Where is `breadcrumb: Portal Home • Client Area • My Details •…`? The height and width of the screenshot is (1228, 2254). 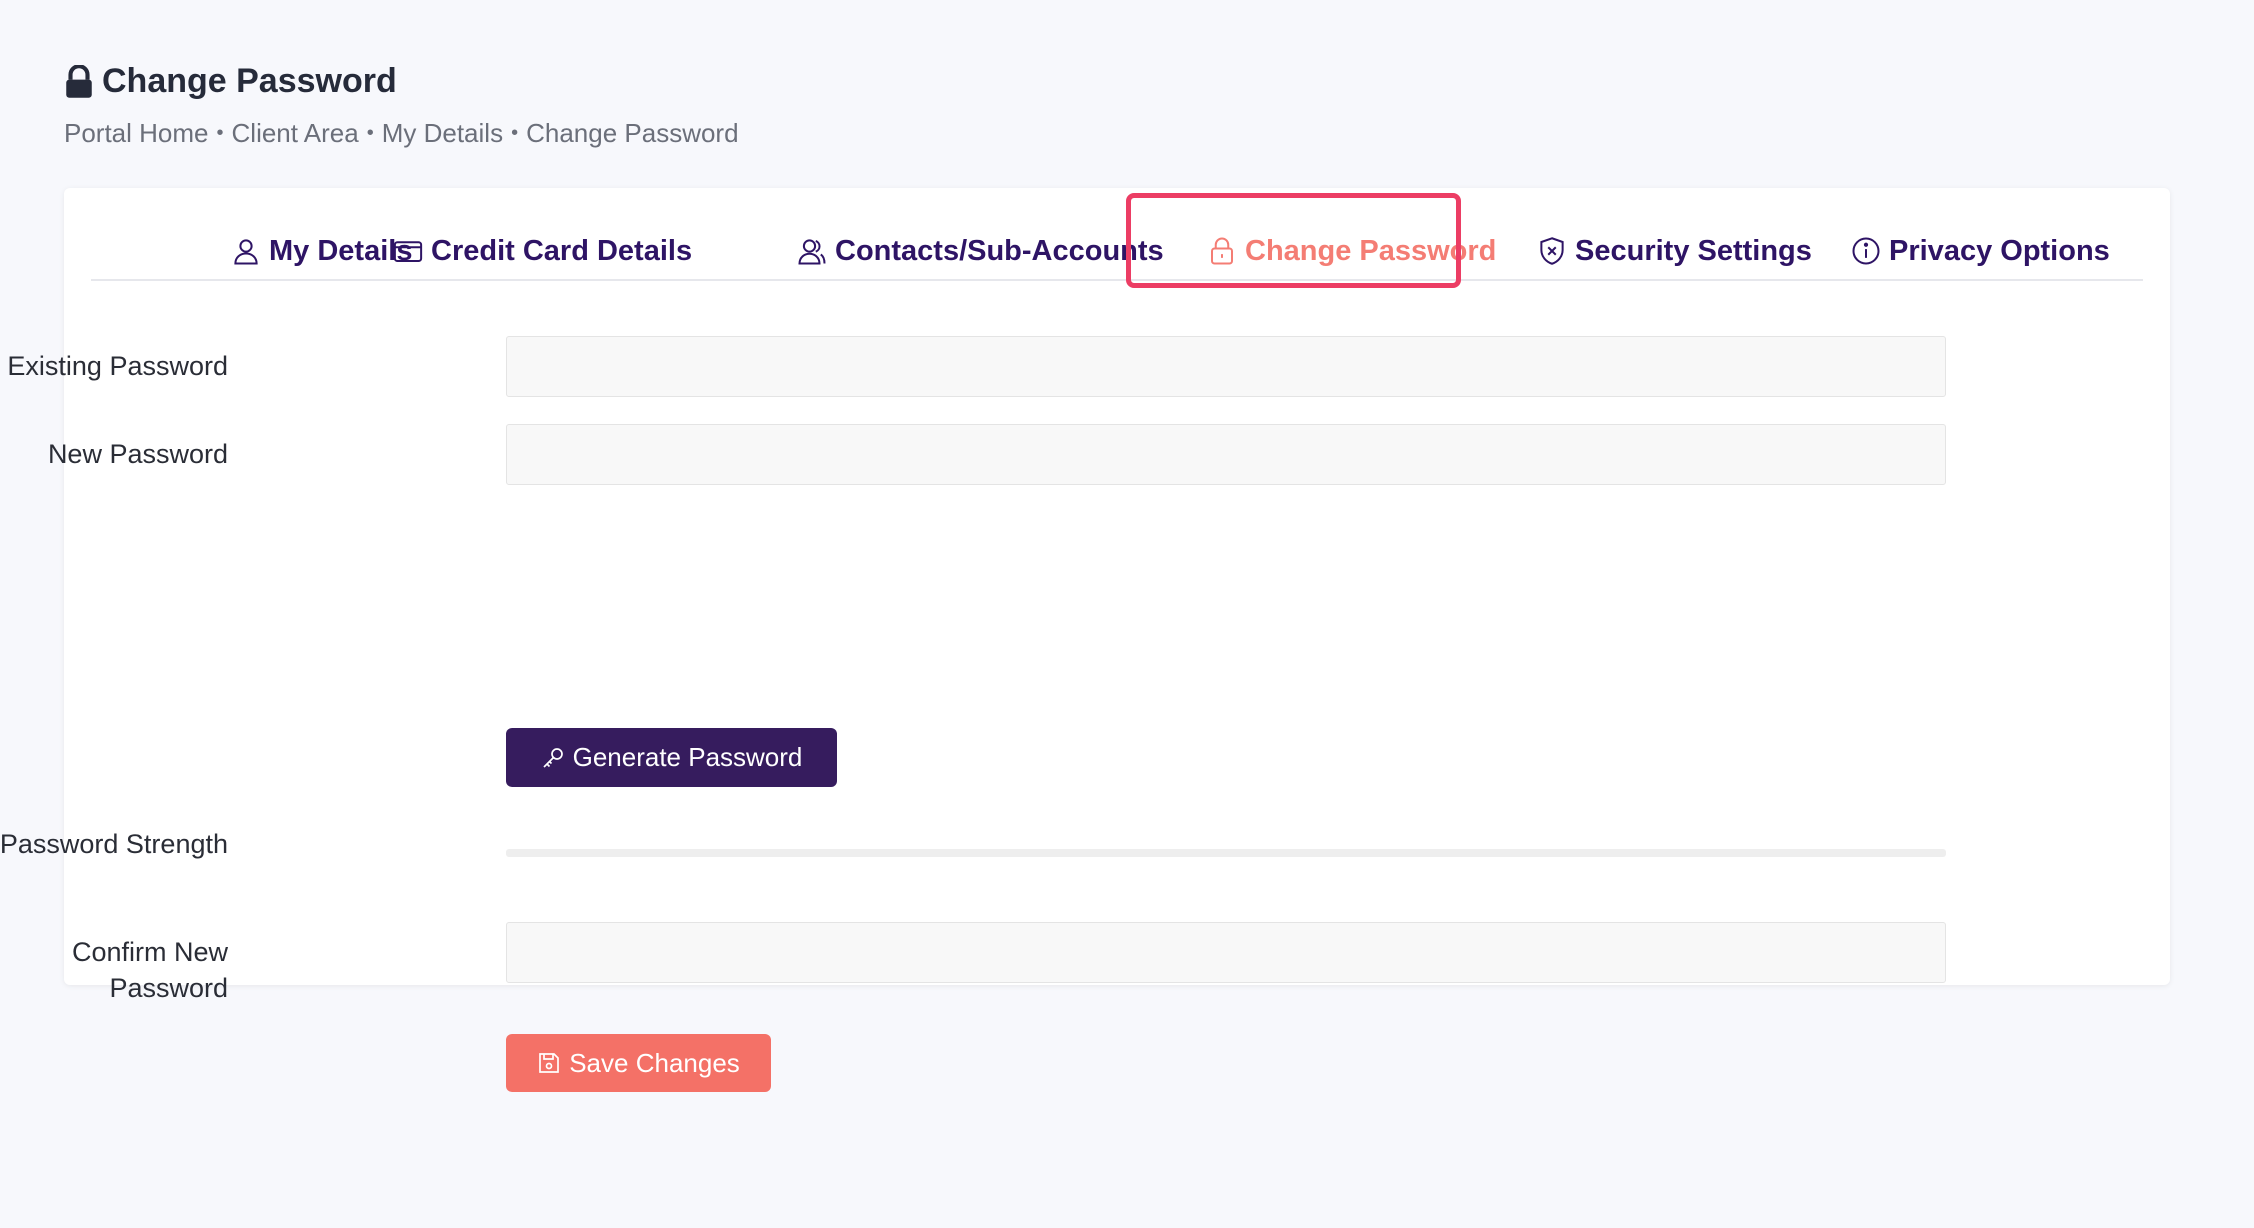 breadcrumb: Portal Home • Client Area • My Details •… is located at coordinates (401, 133).